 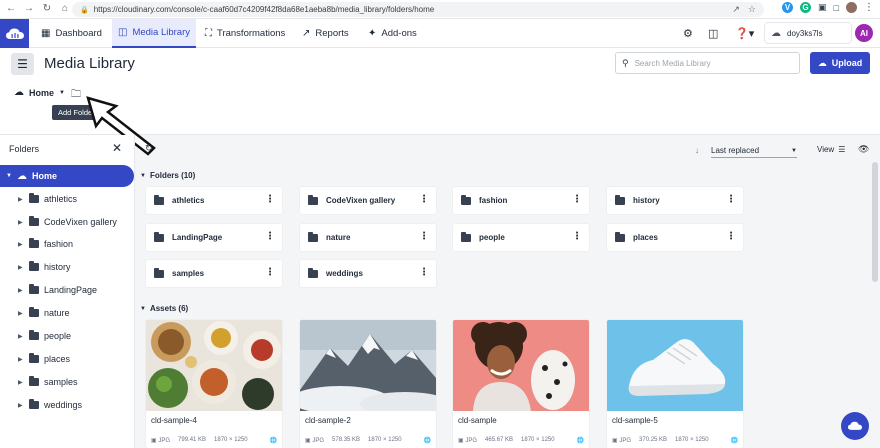 What do you see at coordinates (11, 9) in the screenshot?
I see `back-icon: ←` at bounding box center [11, 9].